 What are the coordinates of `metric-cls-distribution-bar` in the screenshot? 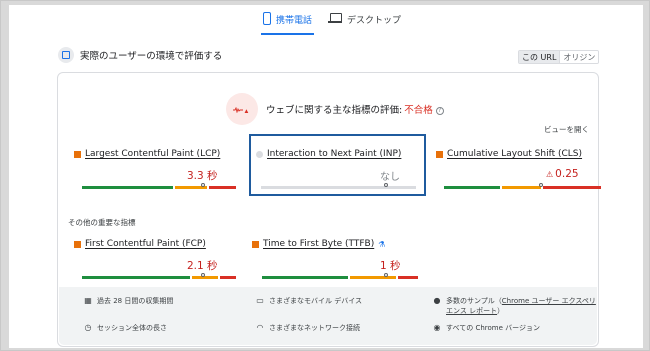 It's located at (522, 187).